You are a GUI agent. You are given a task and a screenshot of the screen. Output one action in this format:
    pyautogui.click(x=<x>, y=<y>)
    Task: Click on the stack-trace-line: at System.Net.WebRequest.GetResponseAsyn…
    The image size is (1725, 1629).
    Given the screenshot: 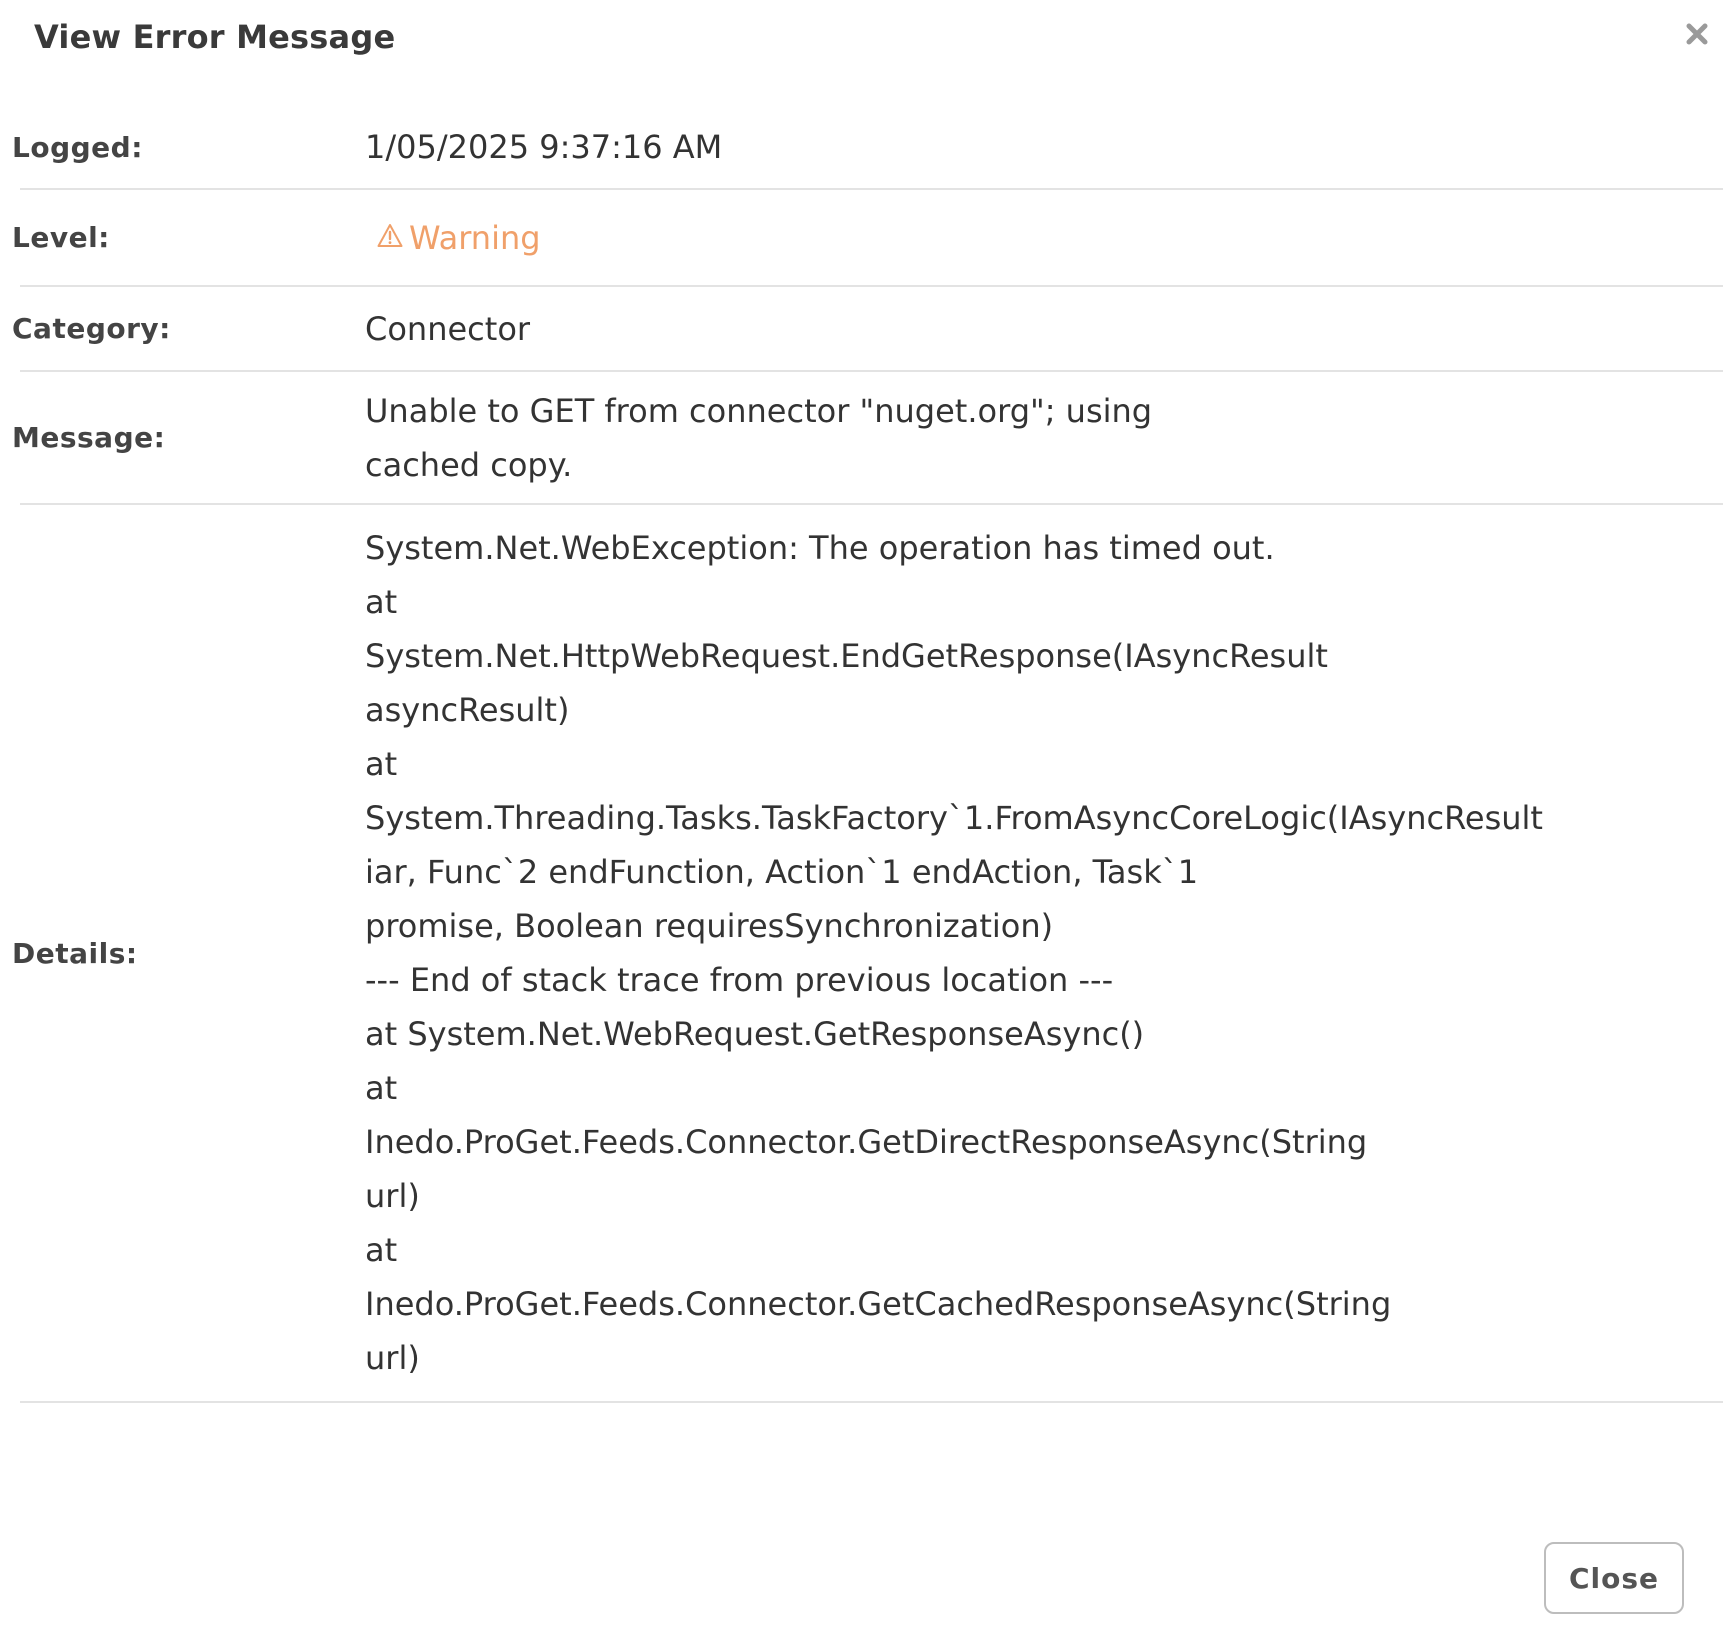 What is the action you would take?
    pyautogui.click(x=755, y=1034)
    